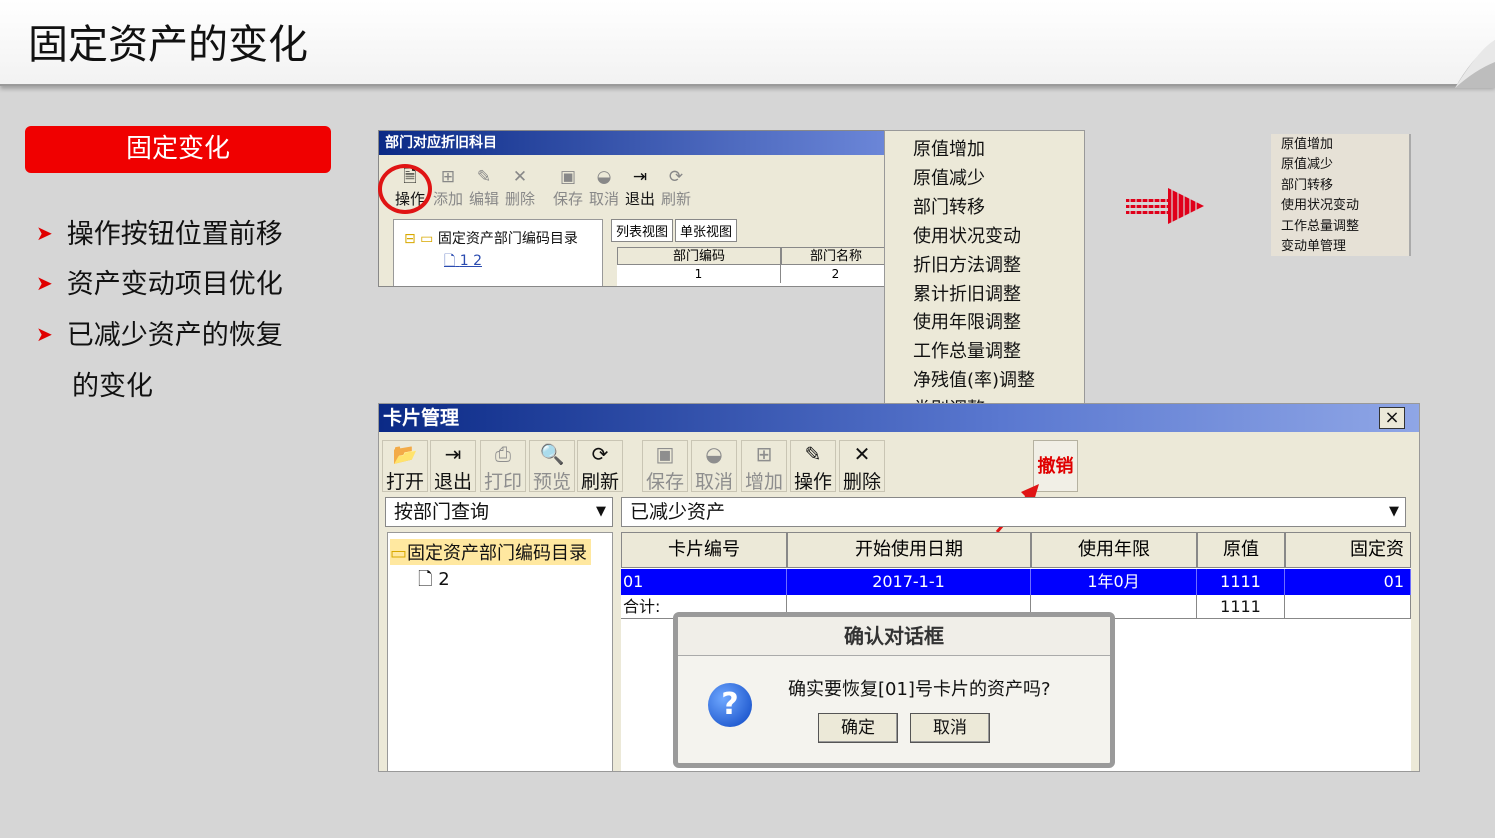 The image size is (1495, 838). I want to click on column-header: 开始使用日期, so click(909, 550).